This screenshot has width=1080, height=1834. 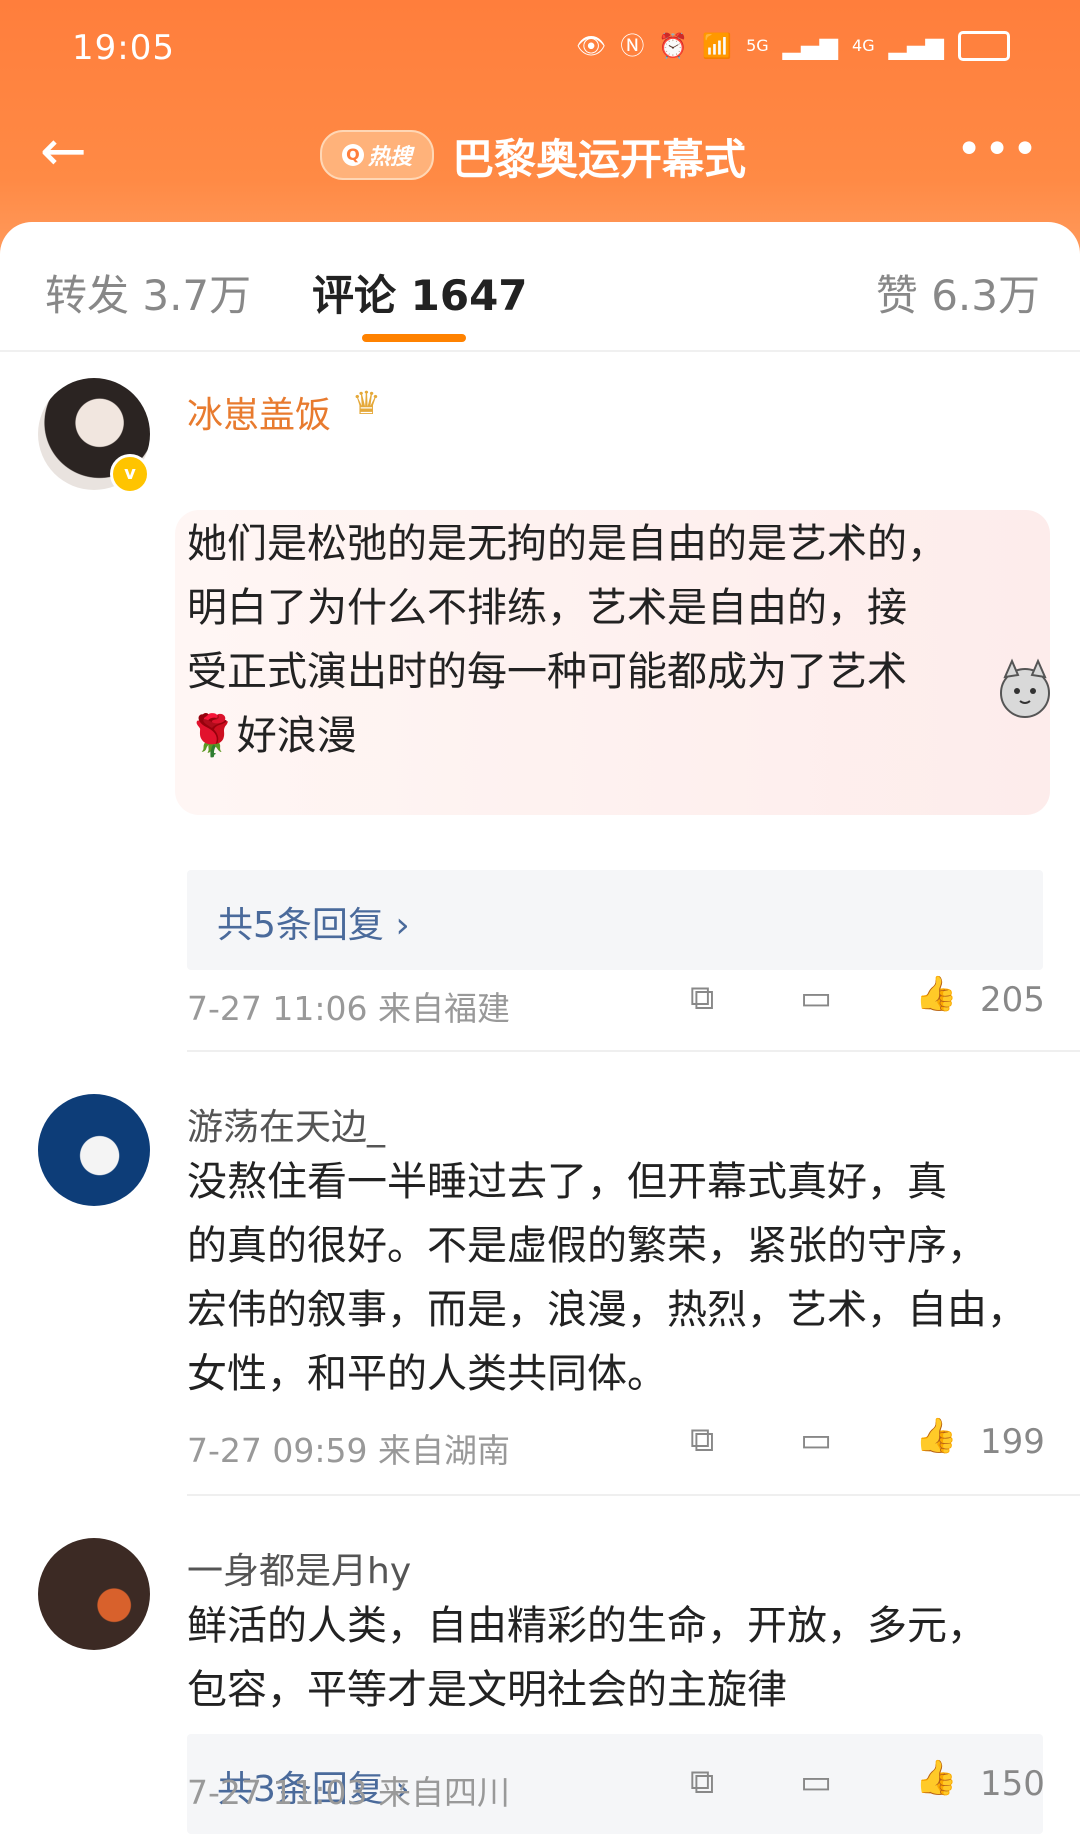 What do you see at coordinates (1025, 688) in the screenshot?
I see `cat-sticker-icon` at bounding box center [1025, 688].